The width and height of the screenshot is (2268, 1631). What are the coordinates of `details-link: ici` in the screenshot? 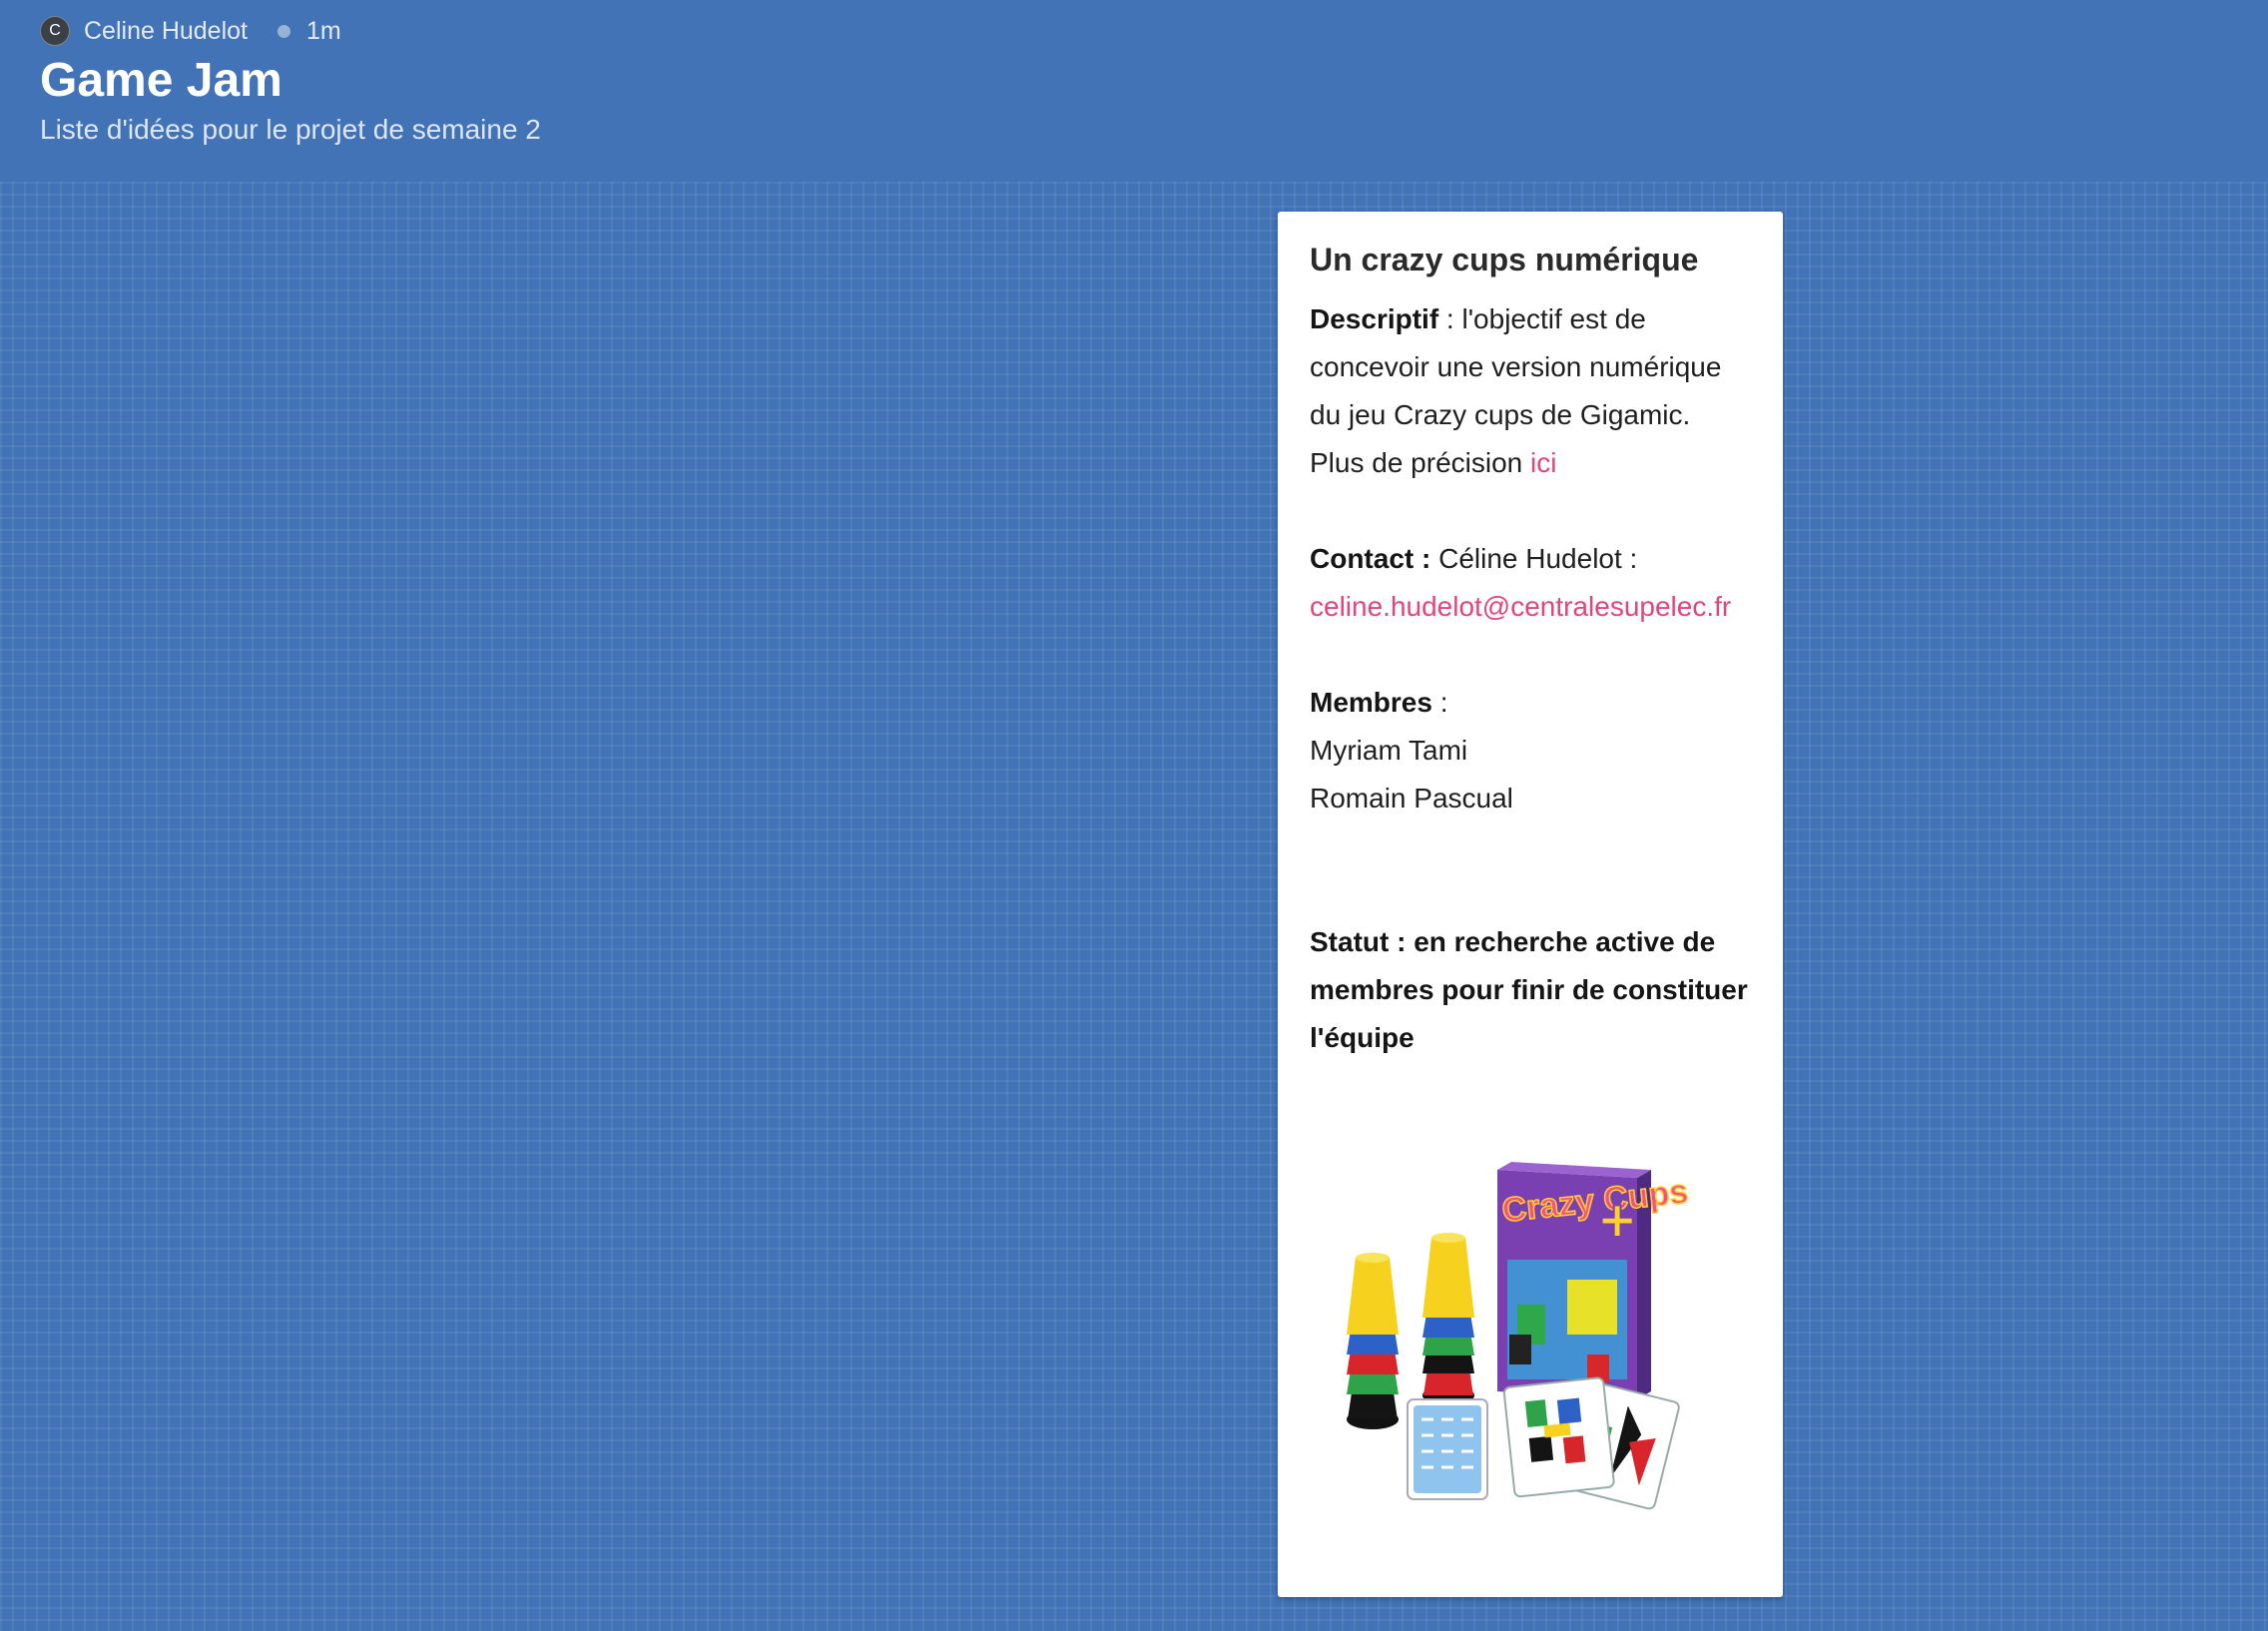 It's located at (1543, 462).